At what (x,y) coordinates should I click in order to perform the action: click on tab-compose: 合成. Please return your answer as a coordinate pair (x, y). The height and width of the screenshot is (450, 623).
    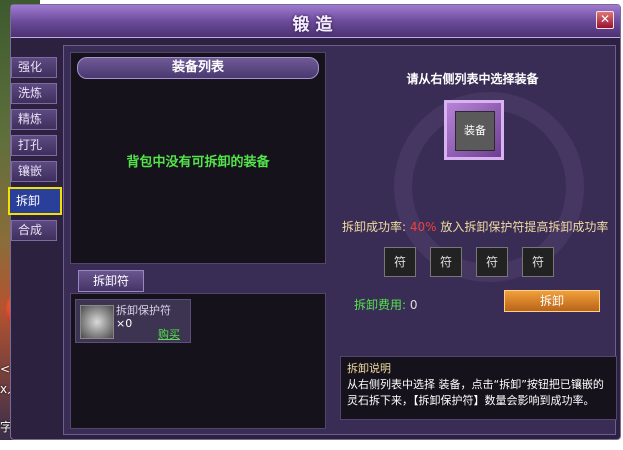
    Looking at the image, I should click on (34, 230).